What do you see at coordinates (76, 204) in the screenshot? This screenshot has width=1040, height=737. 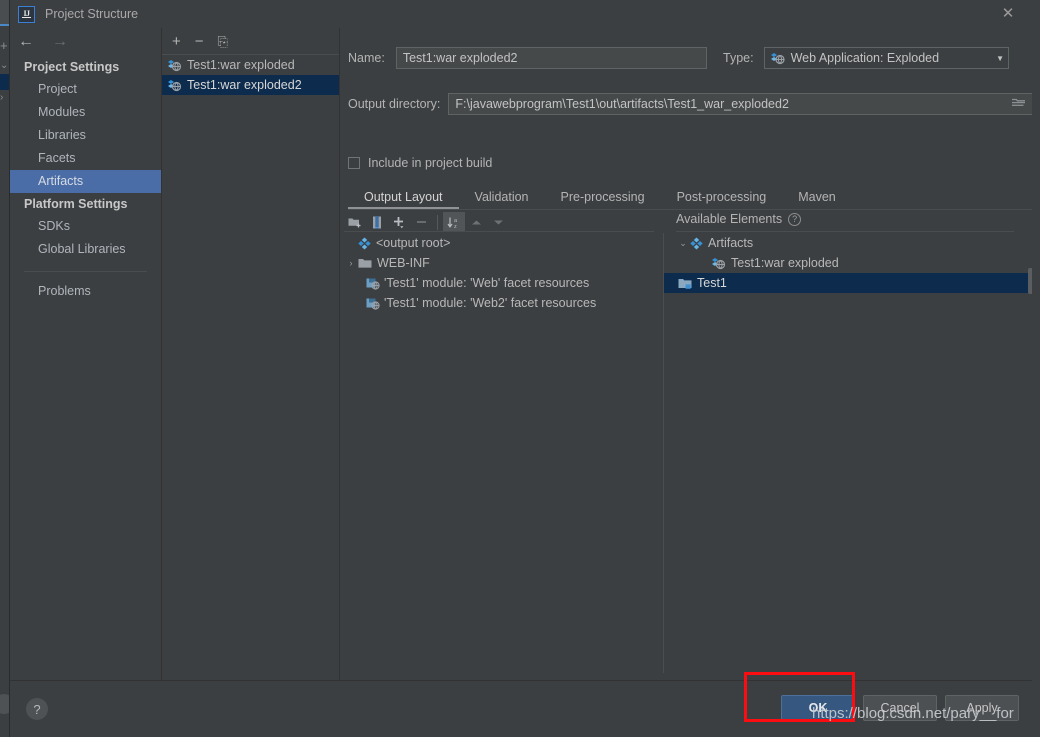 I see `sidebar-group-platform-settings: Platform Settings` at bounding box center [76, 204].